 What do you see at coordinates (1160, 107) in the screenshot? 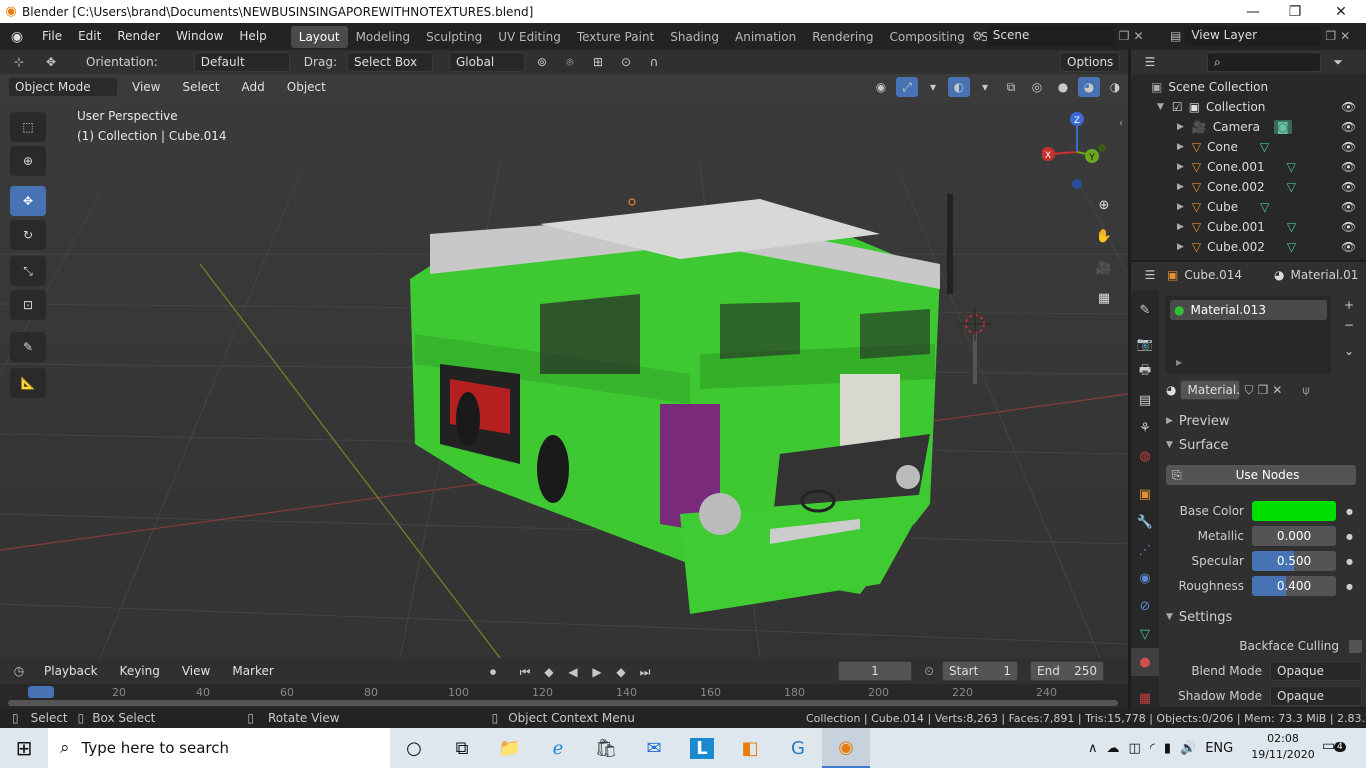
I see `expand-collection-icon: ▼` at bounding box center [1160, 107].